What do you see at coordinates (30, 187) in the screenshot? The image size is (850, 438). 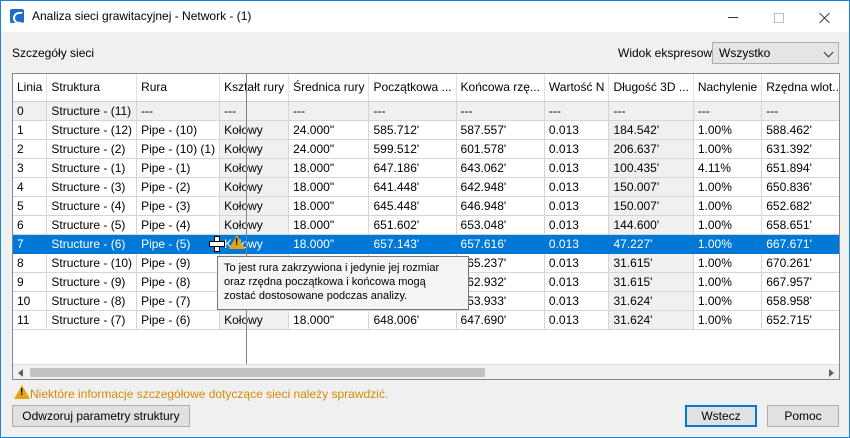 I see `table-cell: 4` at bounding box center [30, 187].